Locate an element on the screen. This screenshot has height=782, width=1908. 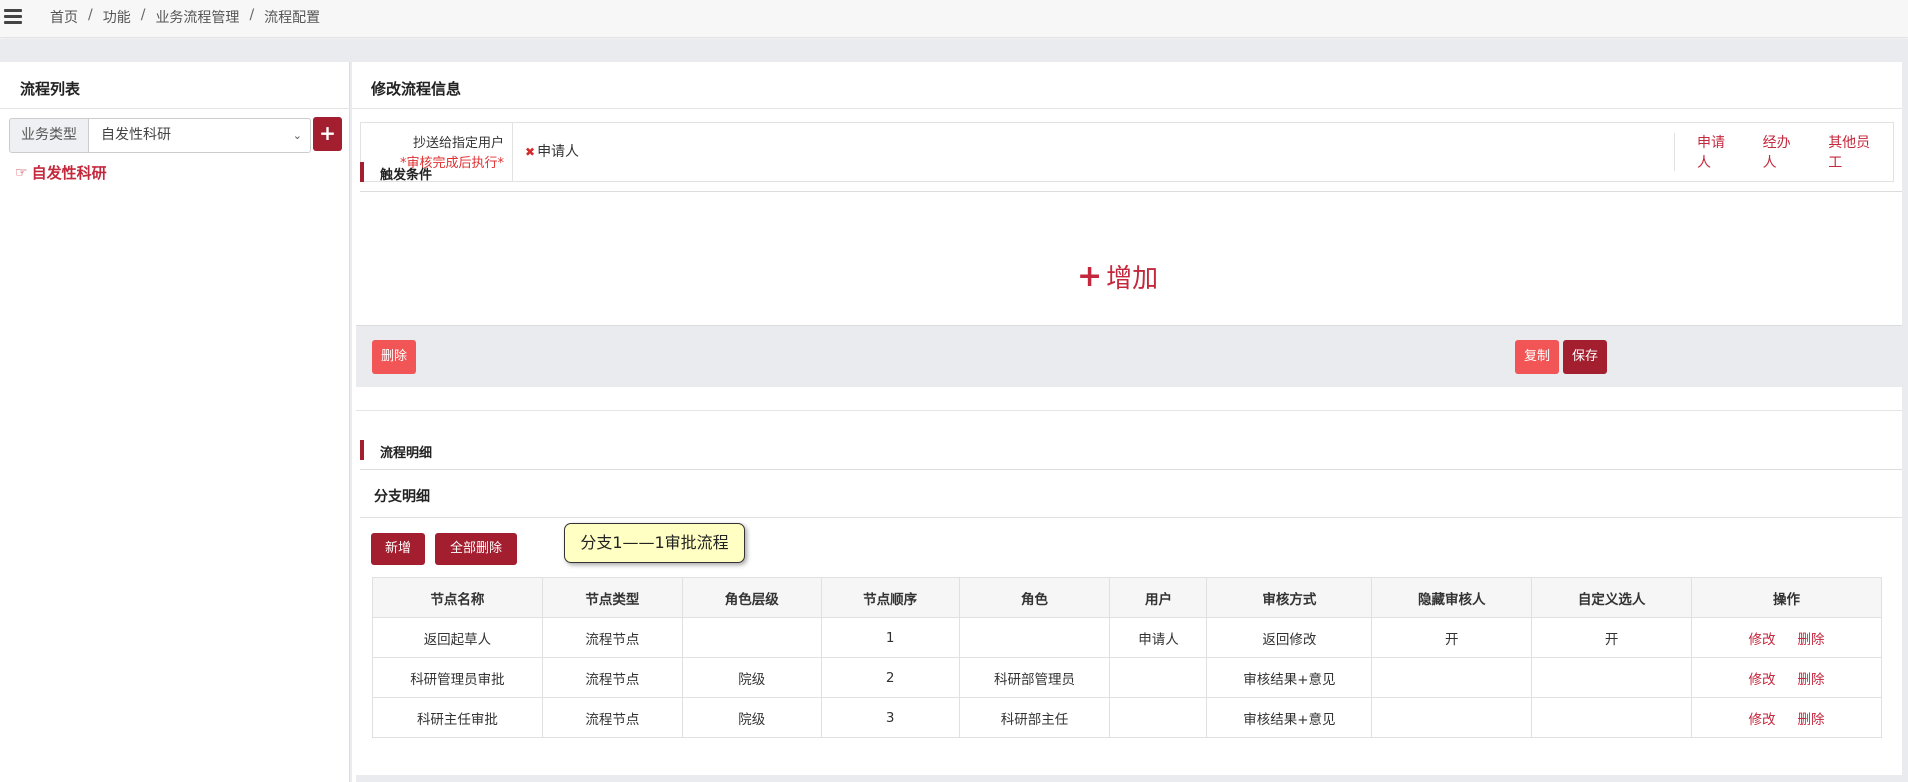
business-type-label: 业务类型 is located at coordinates (49, 135).